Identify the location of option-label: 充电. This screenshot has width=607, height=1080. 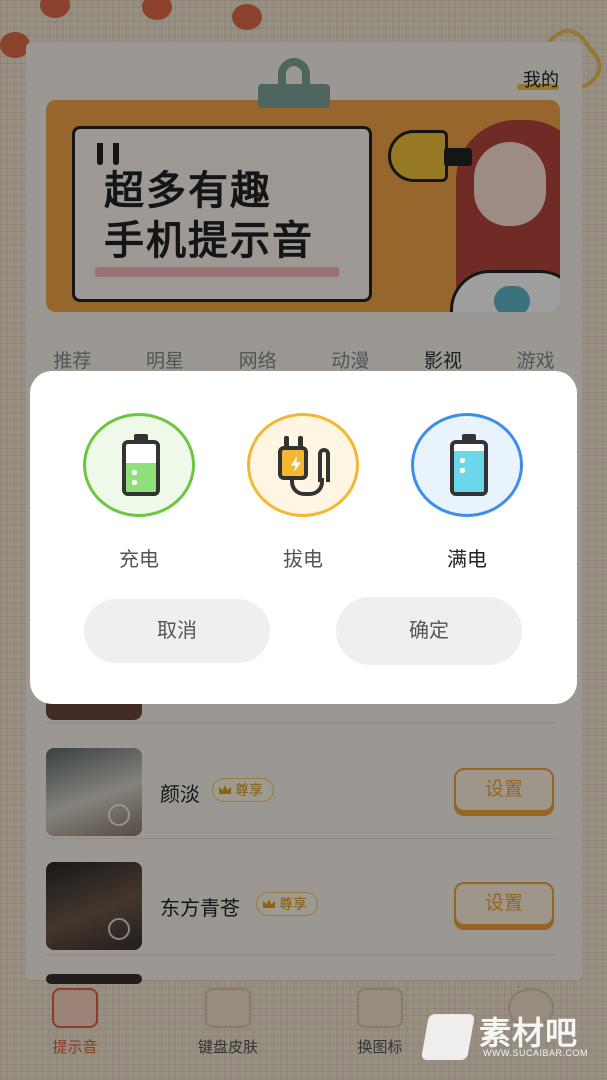
(139, 560).